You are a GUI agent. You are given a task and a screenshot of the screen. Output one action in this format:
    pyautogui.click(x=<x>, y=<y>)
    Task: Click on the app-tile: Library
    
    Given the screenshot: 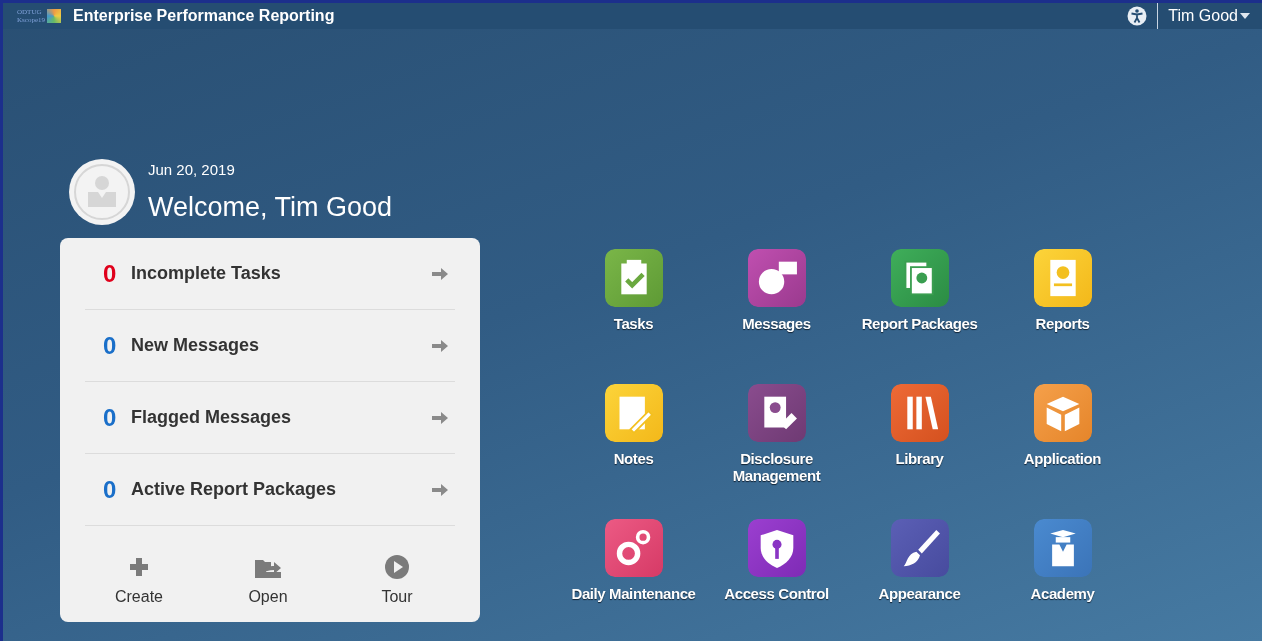 What is the action you would take?
    pyautogui.click(x=919, y=451)
    